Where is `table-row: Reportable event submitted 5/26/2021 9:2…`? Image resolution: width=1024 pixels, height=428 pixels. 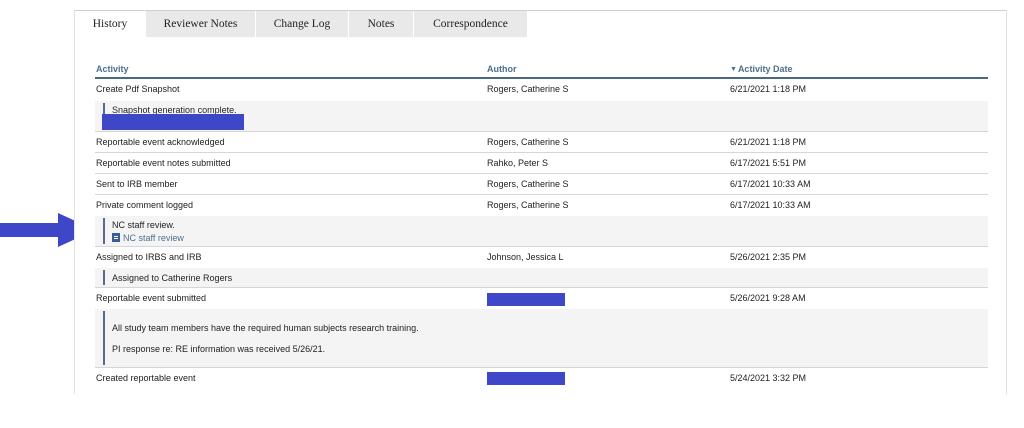
table-row: Reportable event submitted 5/26/2021 9:2… is located at coordinates (541, 298).